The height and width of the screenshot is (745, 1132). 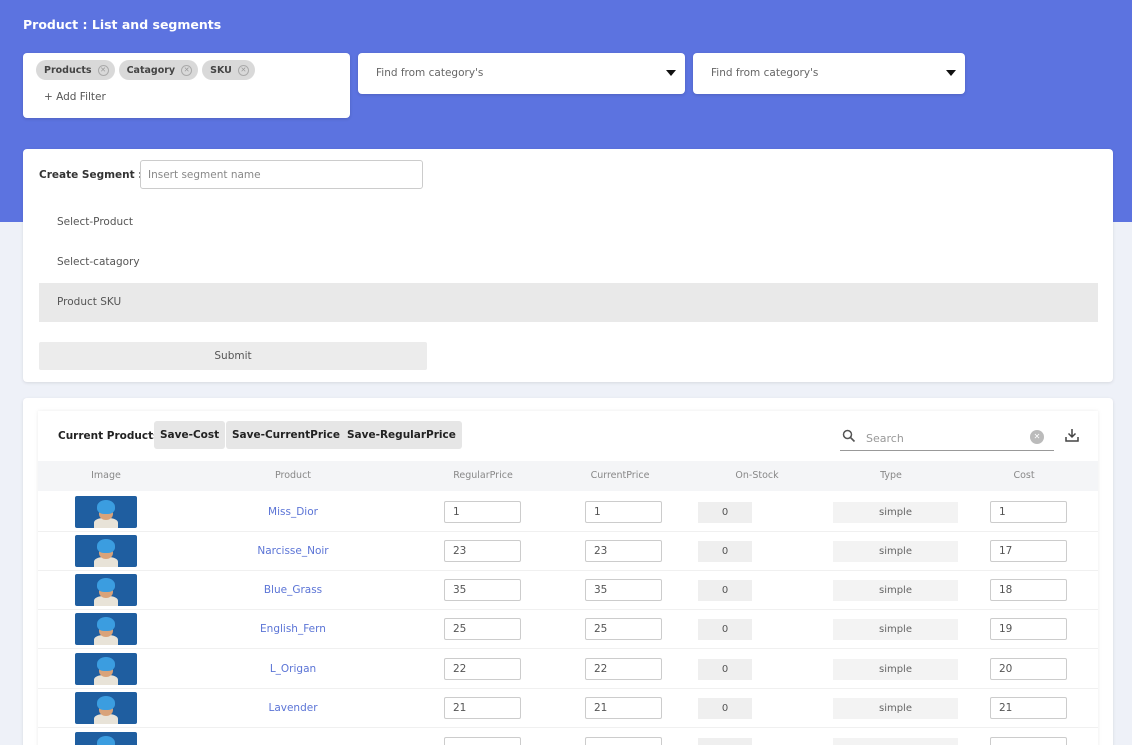 What do you see at coordinates (293, 512) in the screenshot?
I see `product-link: Miss_Dior` at bounding box center [293, 512].